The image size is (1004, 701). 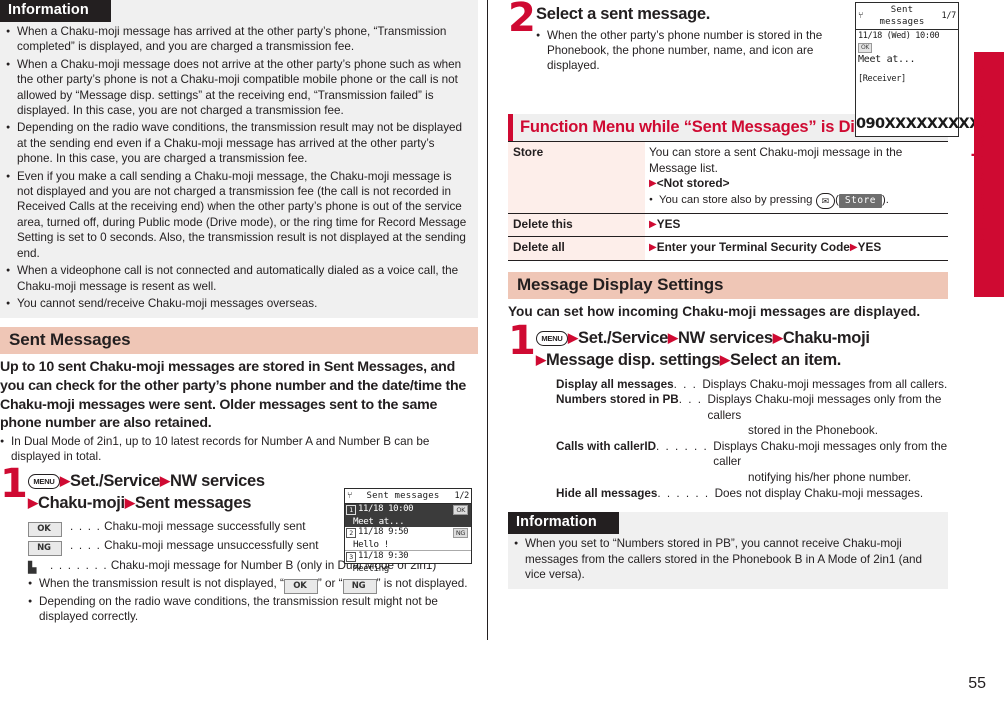 What do you see at coordinates (45, 529) in the screenshot?
I see `badge-label: OK` at bounding box center [45, 529].